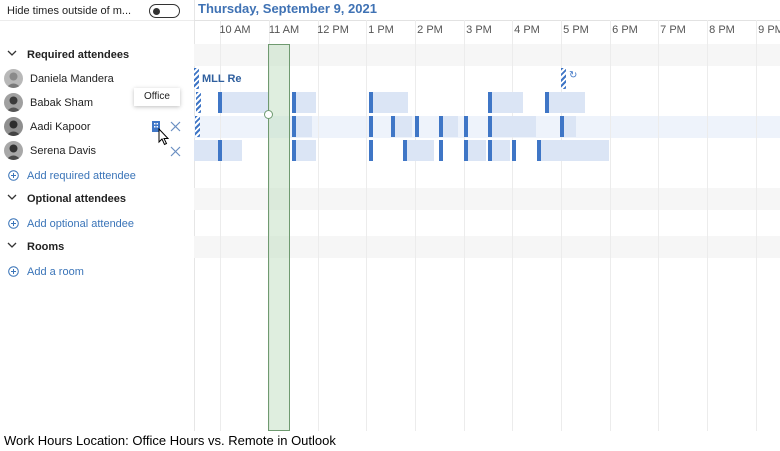 The image size is (780, 451). What do you see at coordinates (78, 55) in the screenshot?
I see `required-attendees-label: Required attendees` at bounding box center [78, 55].